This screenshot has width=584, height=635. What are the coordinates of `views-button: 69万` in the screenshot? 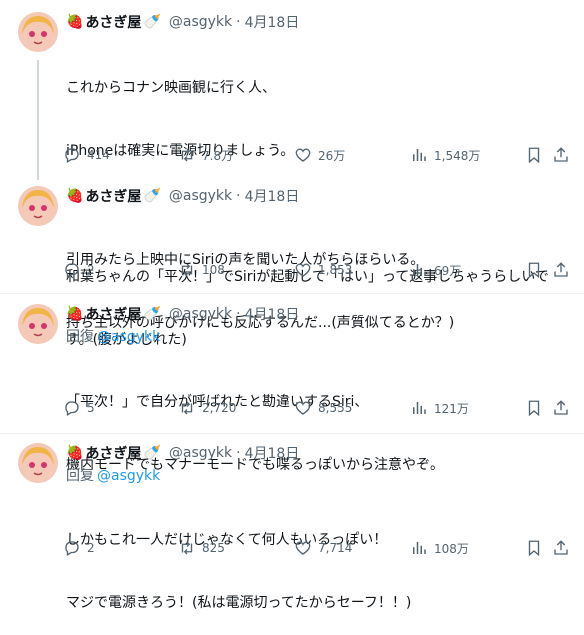 It's located at (435, 270).